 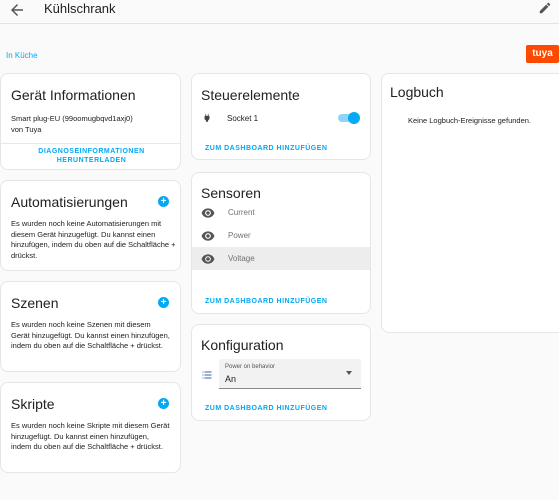 I want to click on sensor-voltage: Voltage, so click(x=241, y=258).